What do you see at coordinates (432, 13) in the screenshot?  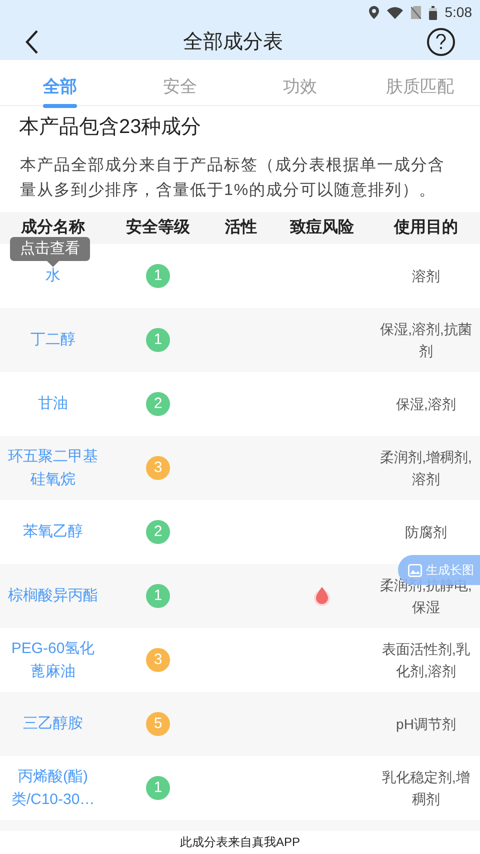 I see `battery-icon` at bounding box center [432, 13].